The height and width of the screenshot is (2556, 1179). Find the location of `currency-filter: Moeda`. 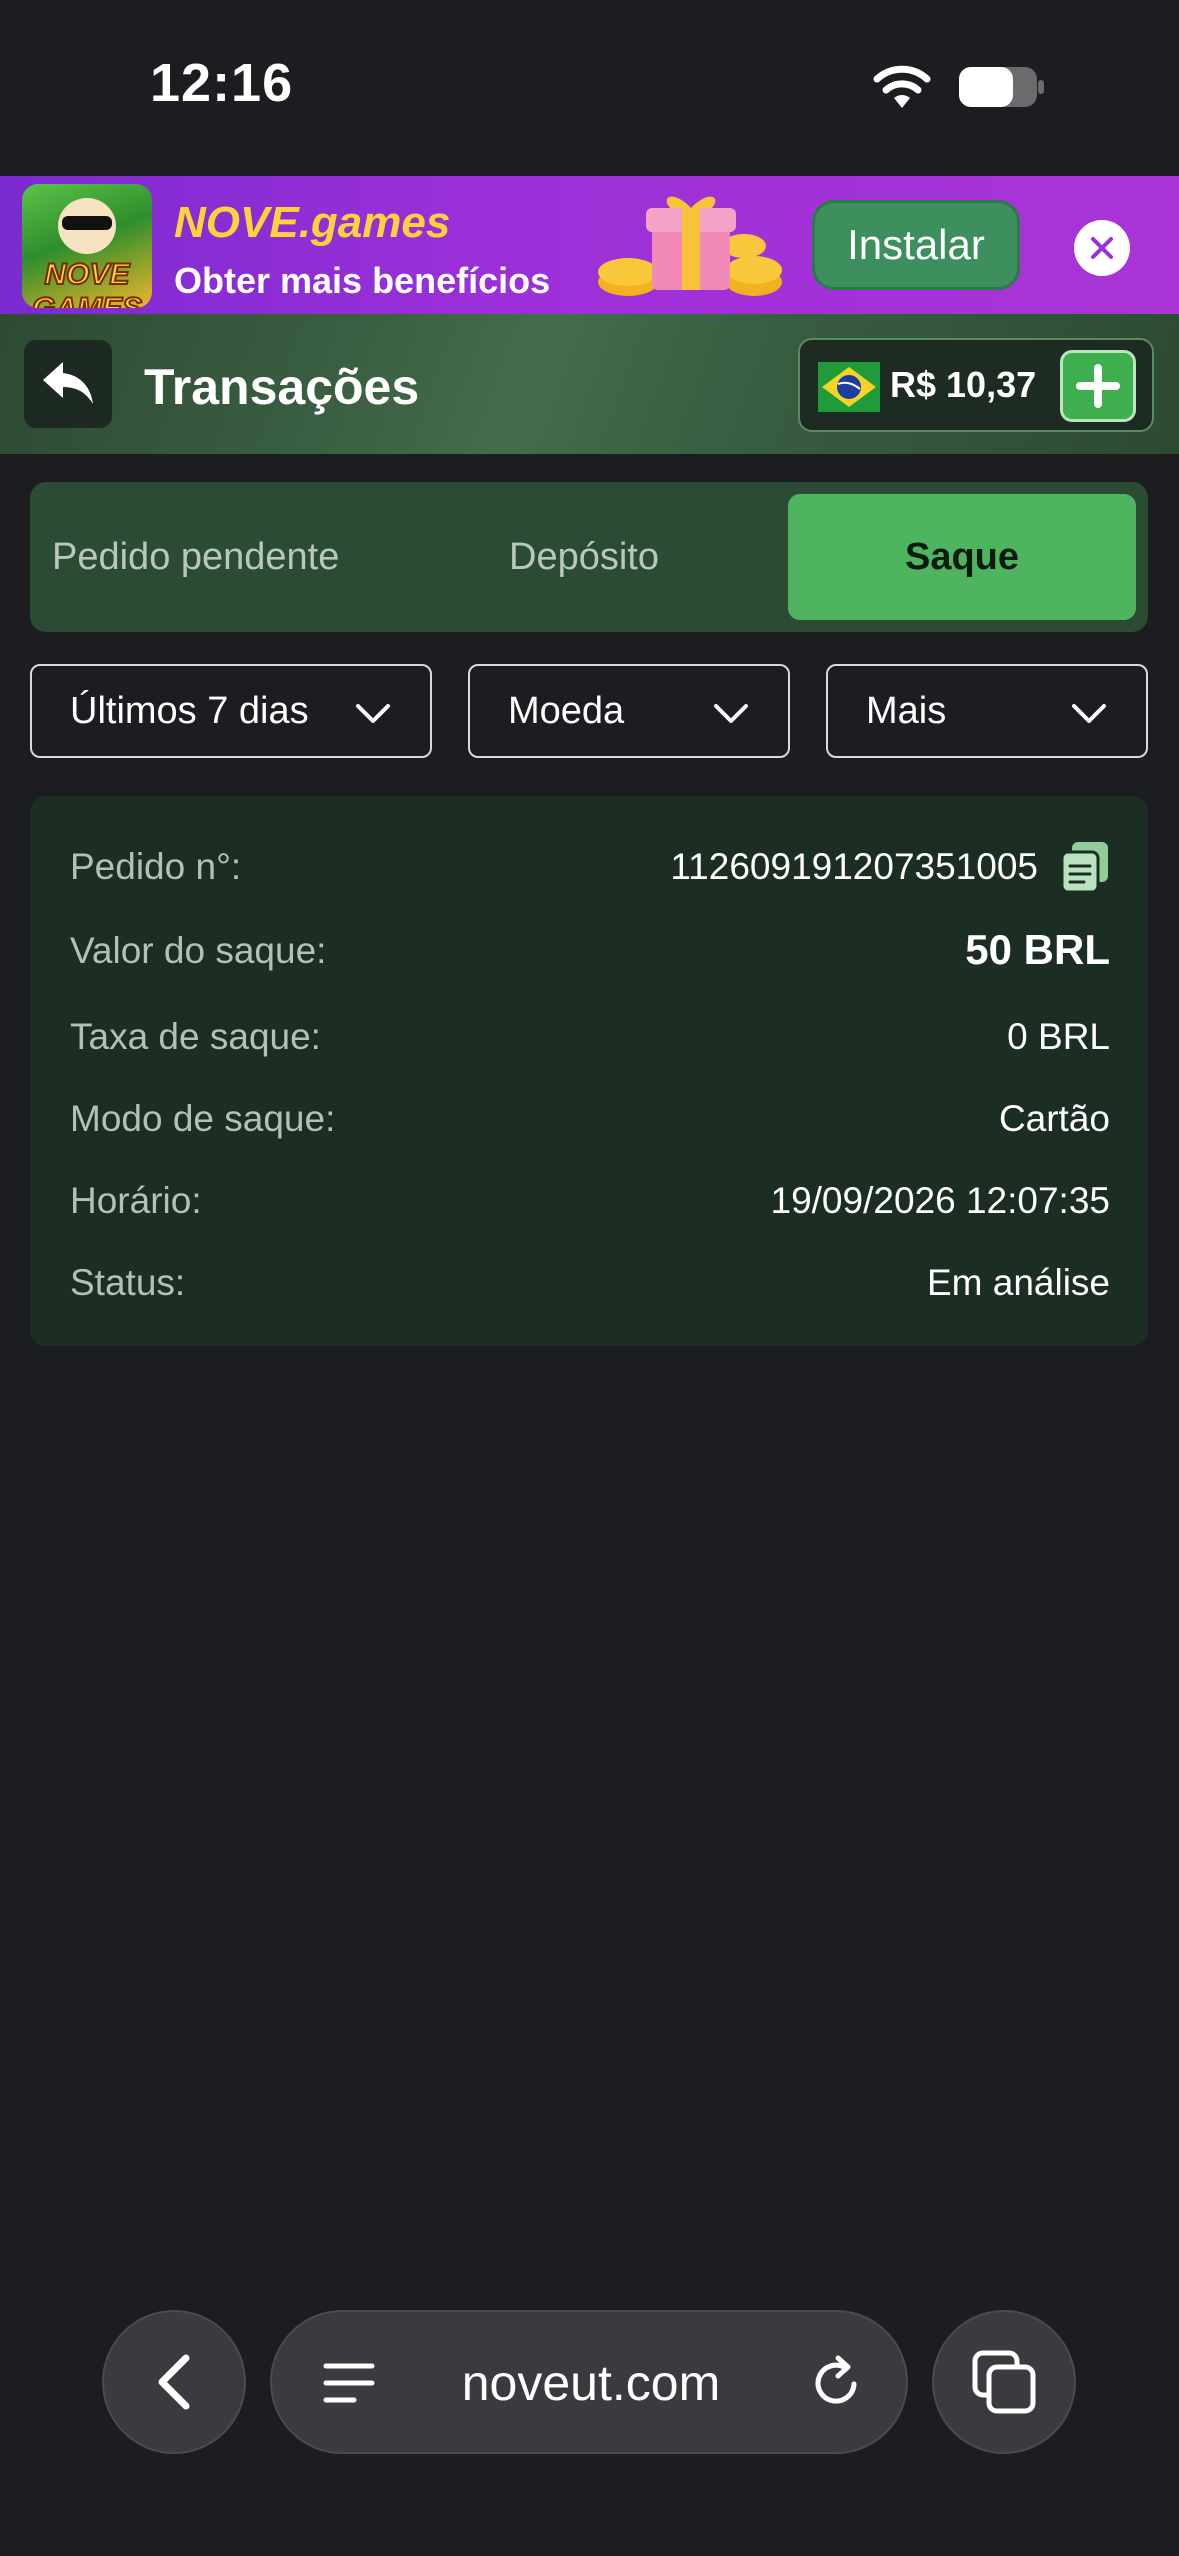

currency-filter: Moeda is located at coordinates (629, 711).